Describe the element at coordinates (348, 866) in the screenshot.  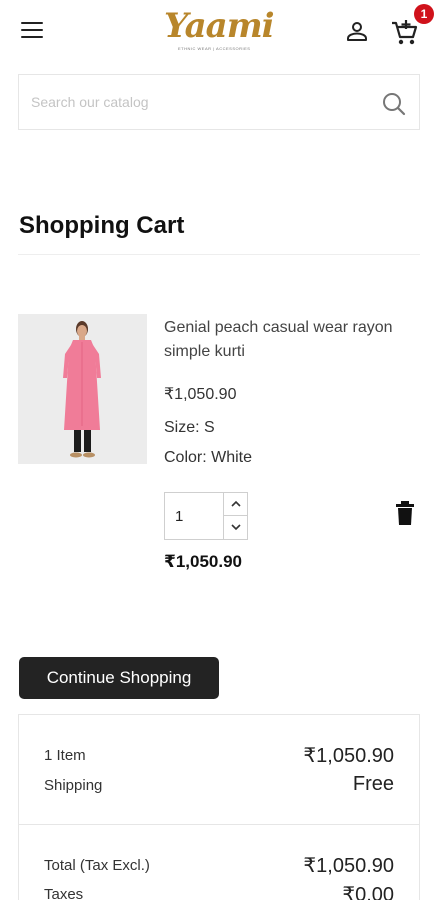
I see `summary-total-value: ₹1,050.90` at that location.